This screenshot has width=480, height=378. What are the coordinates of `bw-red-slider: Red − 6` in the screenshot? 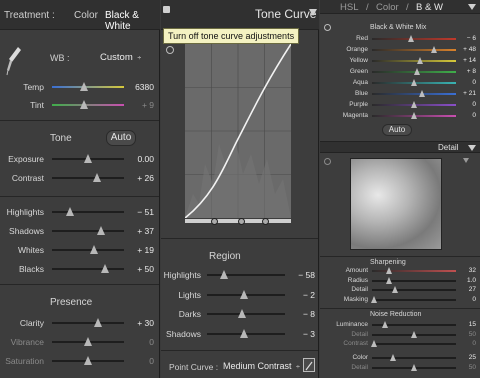 It's located at (400, 39).